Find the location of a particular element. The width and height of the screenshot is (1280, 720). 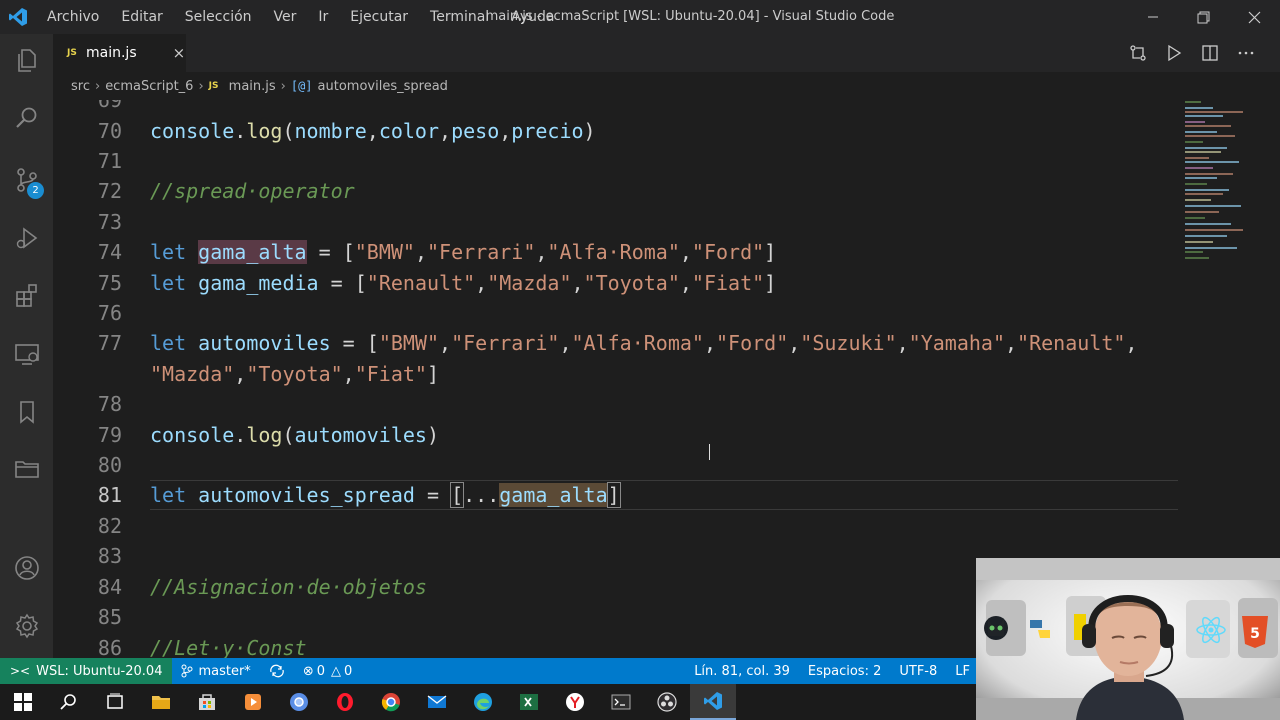

excel-icon is located at coordinates (529, 702).